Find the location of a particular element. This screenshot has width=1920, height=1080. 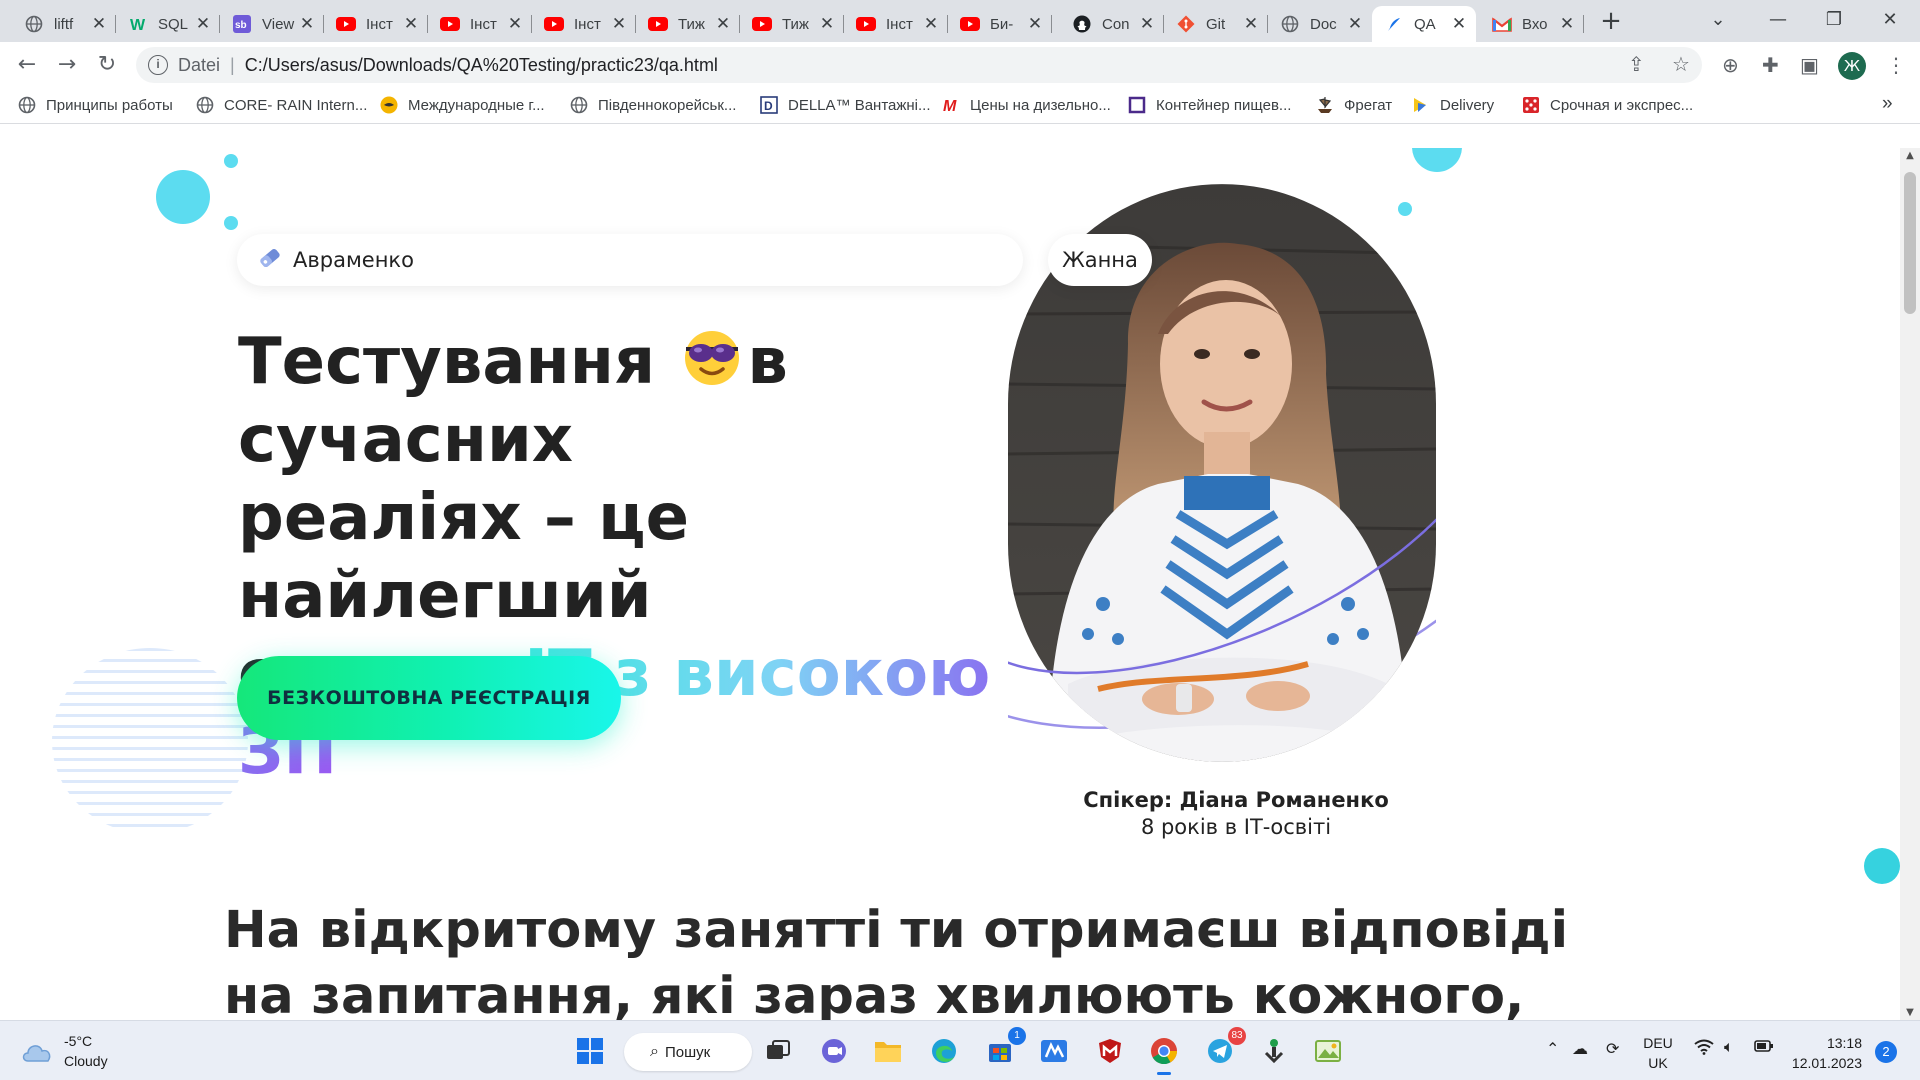

browser-tab: QA ✕ is located at coordinates (1424, 24).